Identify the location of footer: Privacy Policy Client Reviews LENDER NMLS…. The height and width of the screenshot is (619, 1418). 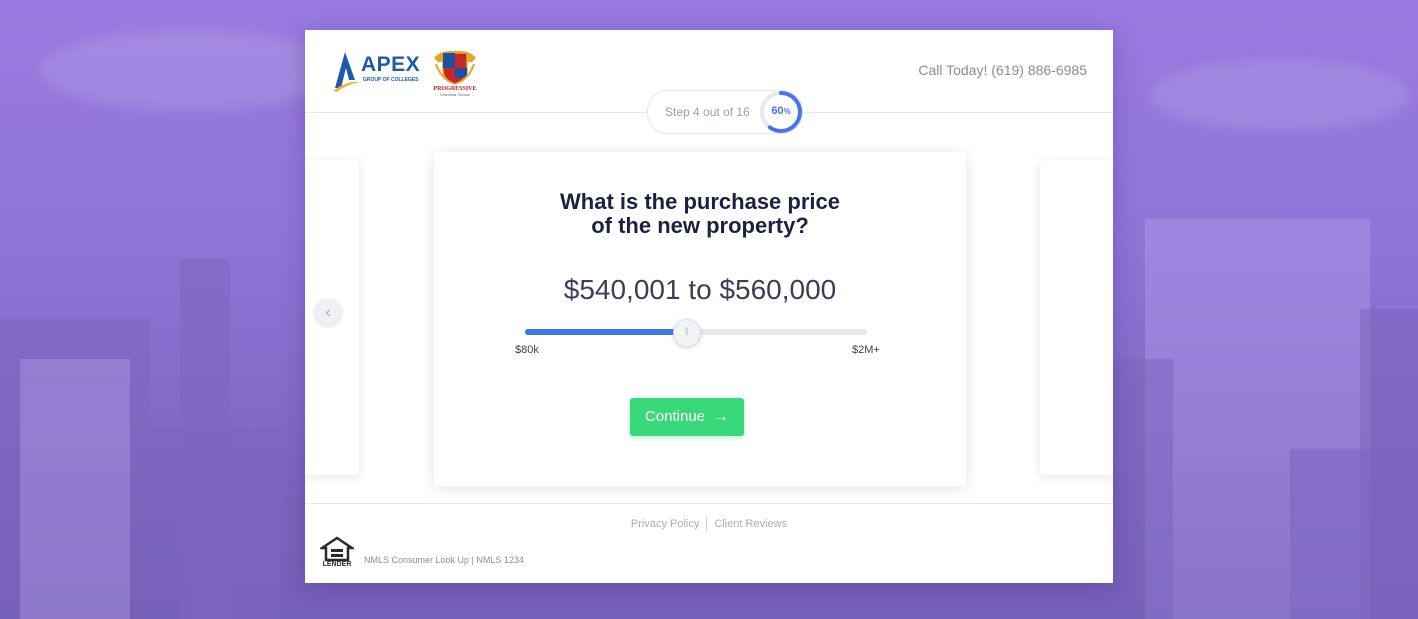
(709, 543).